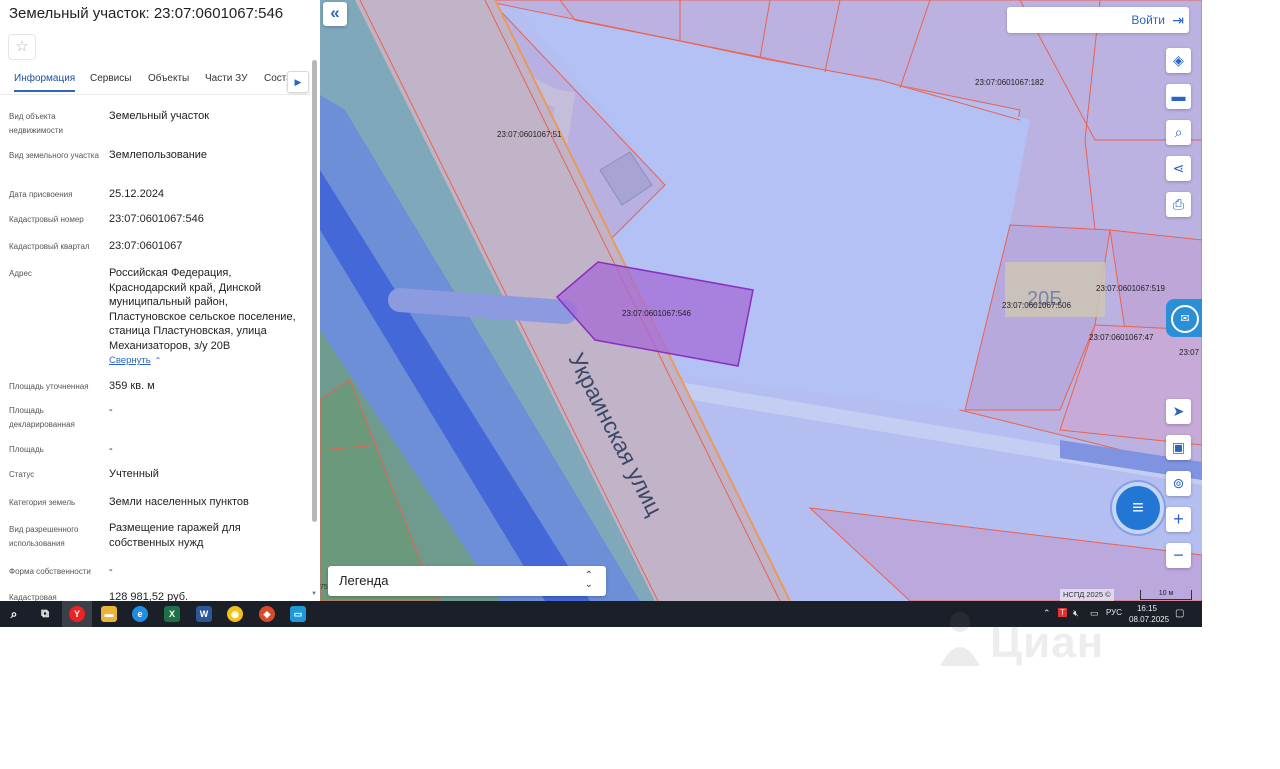  What do you see at coordinates (267, 614) in the screenshot?
I see `anydesk-icon: ◆` at bounding box center [267, 614].